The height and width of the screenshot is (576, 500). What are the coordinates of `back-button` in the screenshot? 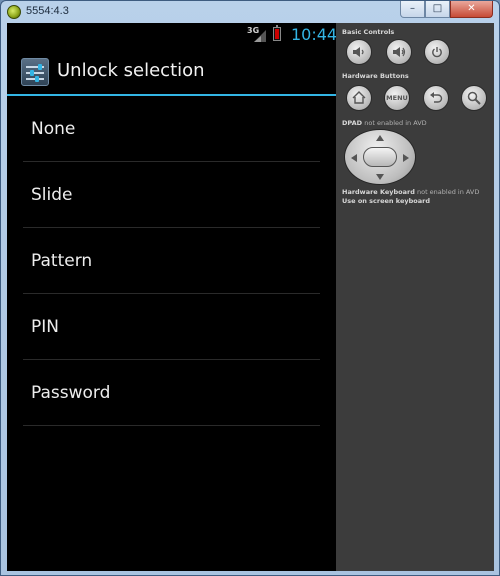 It's located at (436, 98).